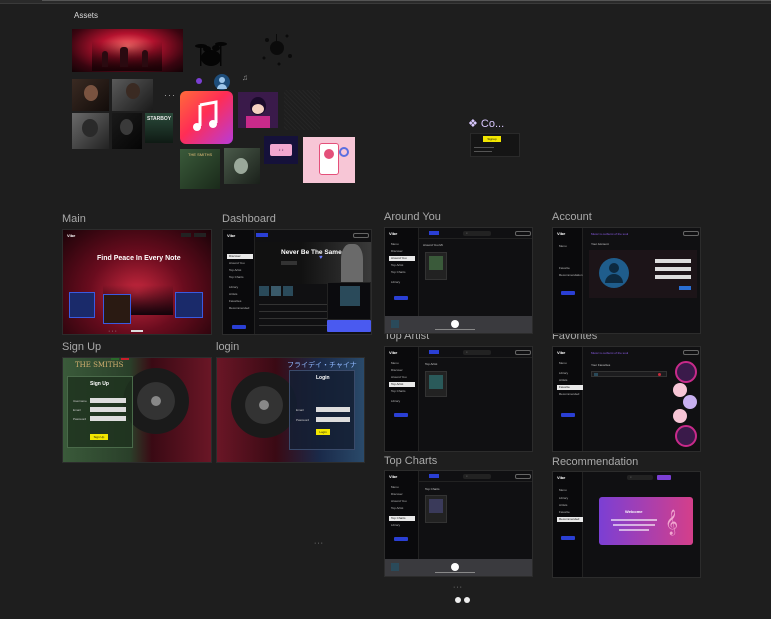  What do you see at coordinates (495, 145) in the screenshot?
I see `component-preview: Signup` at bounding box center [495, 145].